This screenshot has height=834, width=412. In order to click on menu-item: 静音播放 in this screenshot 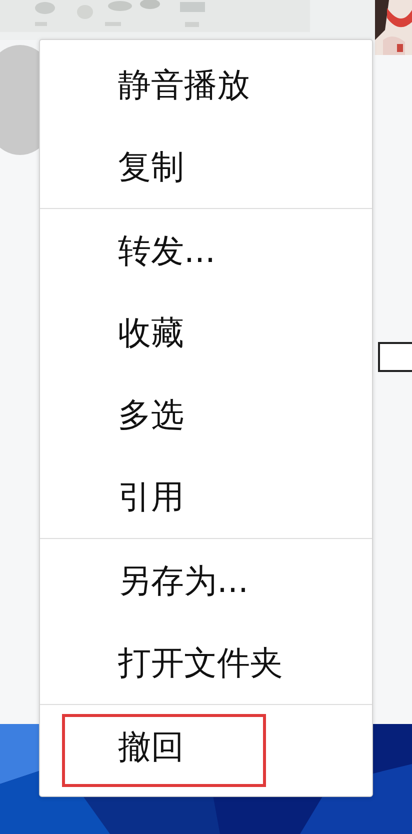, I will do `click(206, 85)`.